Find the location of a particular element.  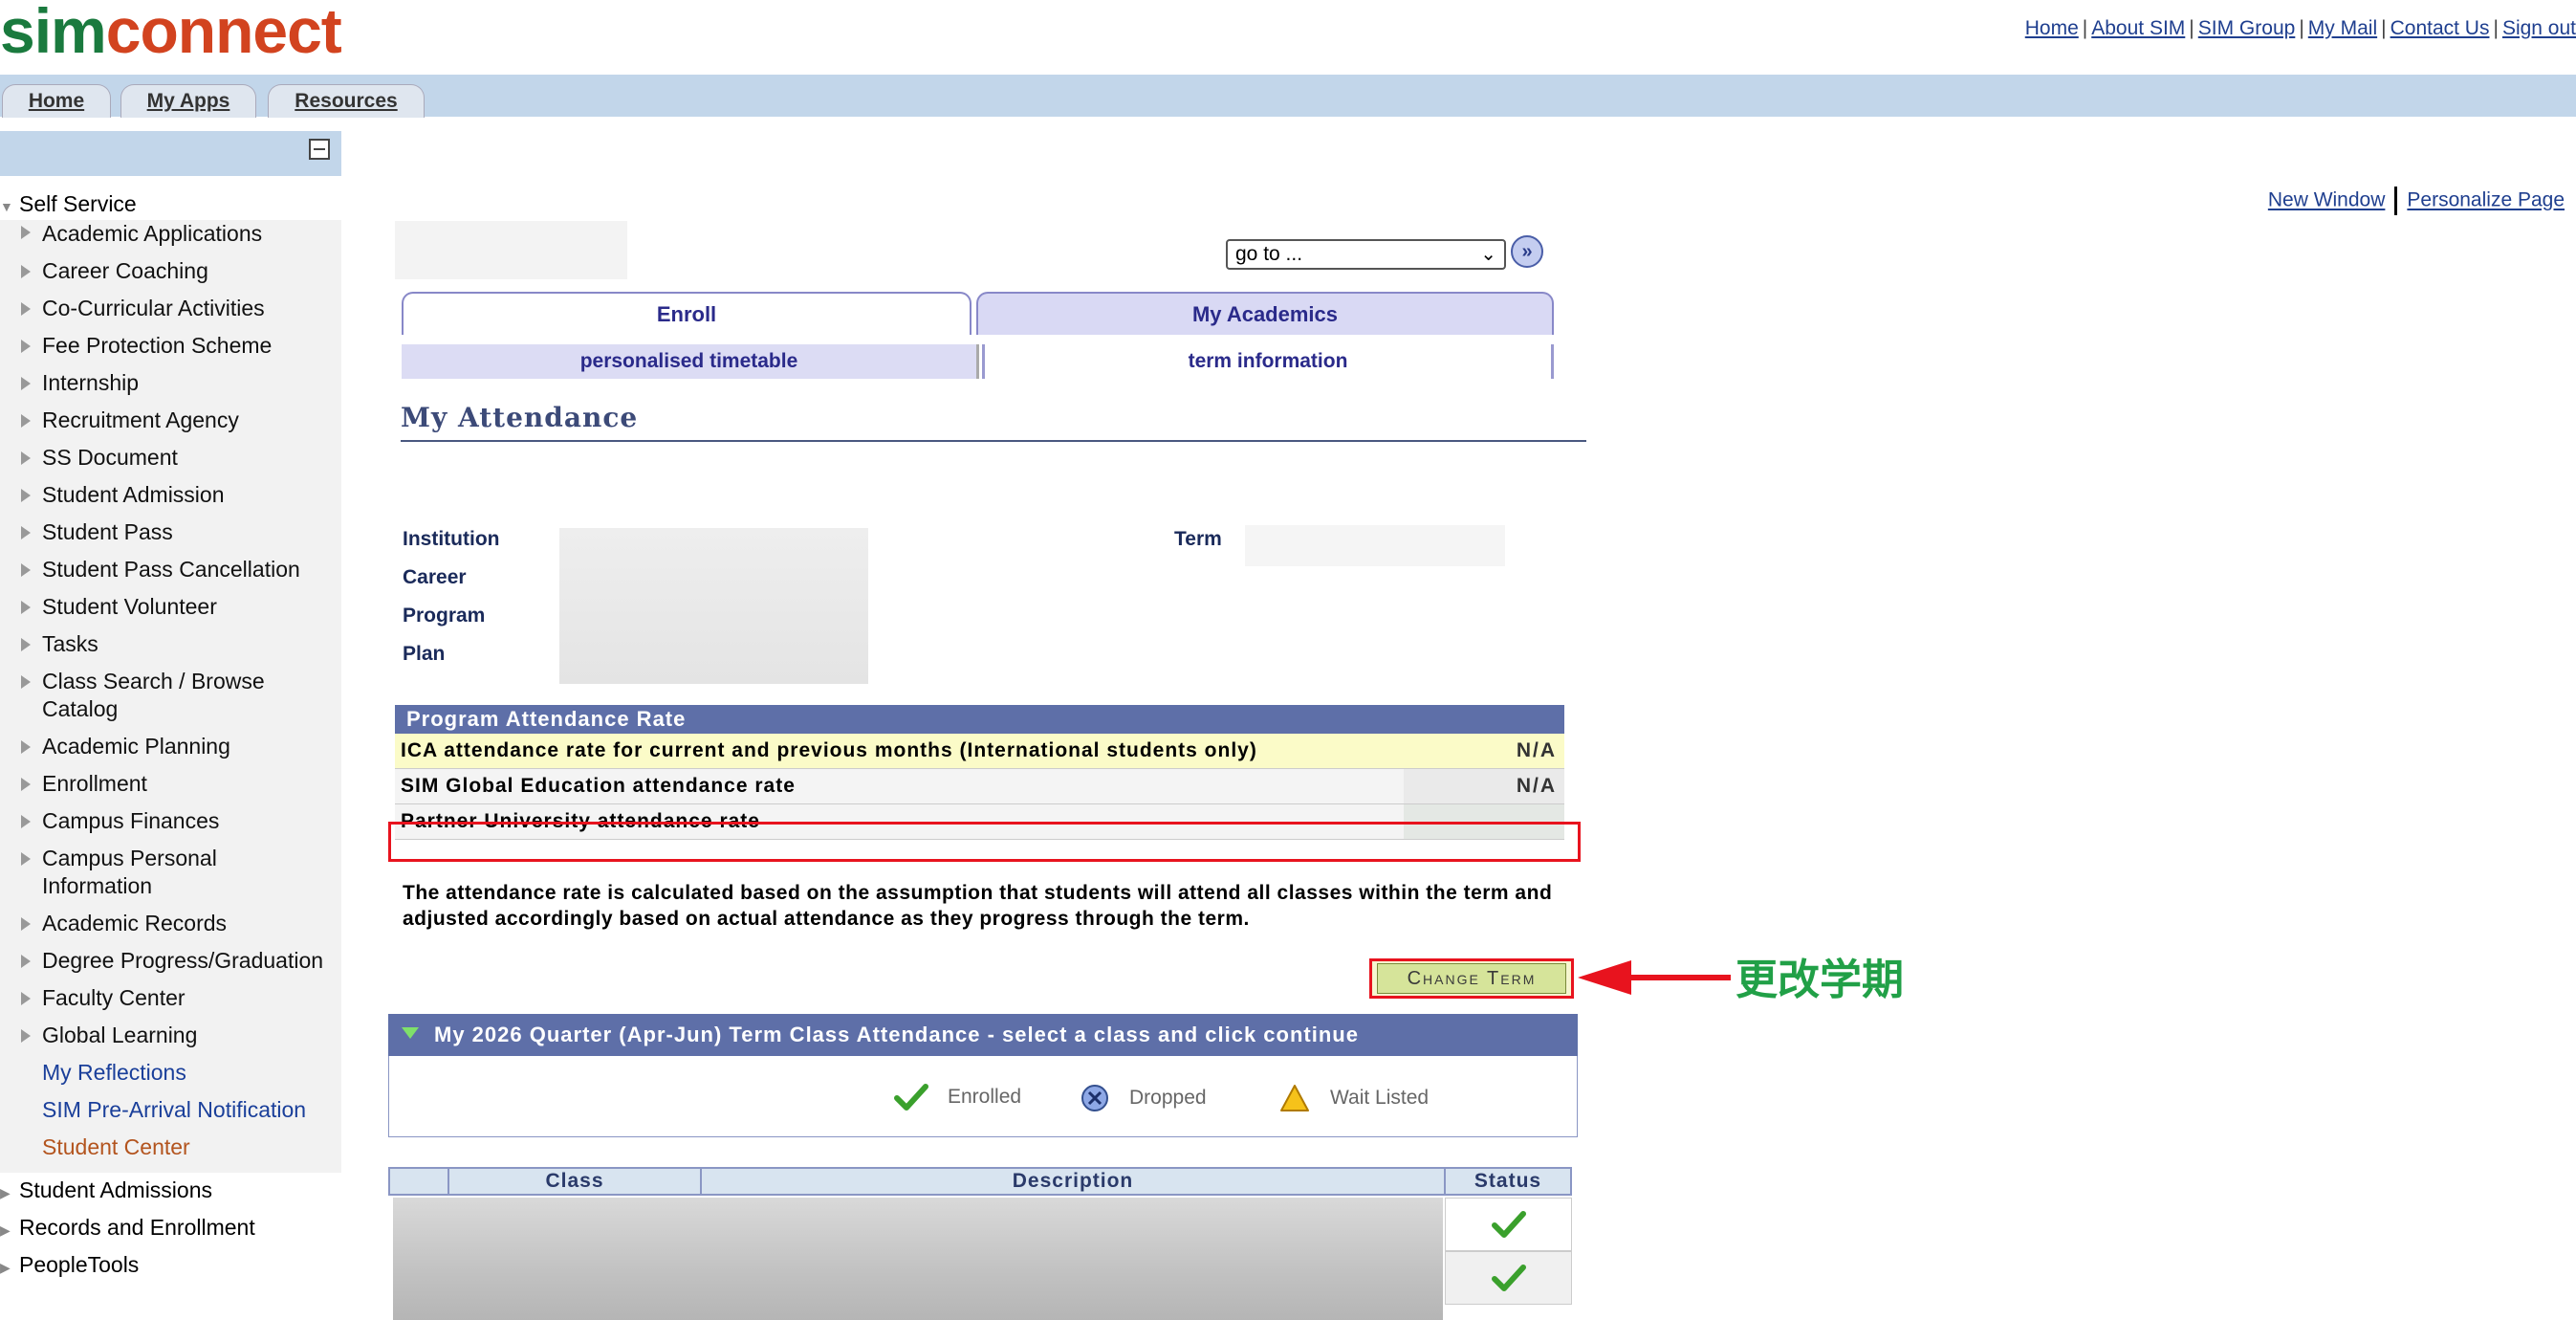

column-header-description: Description is located at coordinates (1074, 1181).